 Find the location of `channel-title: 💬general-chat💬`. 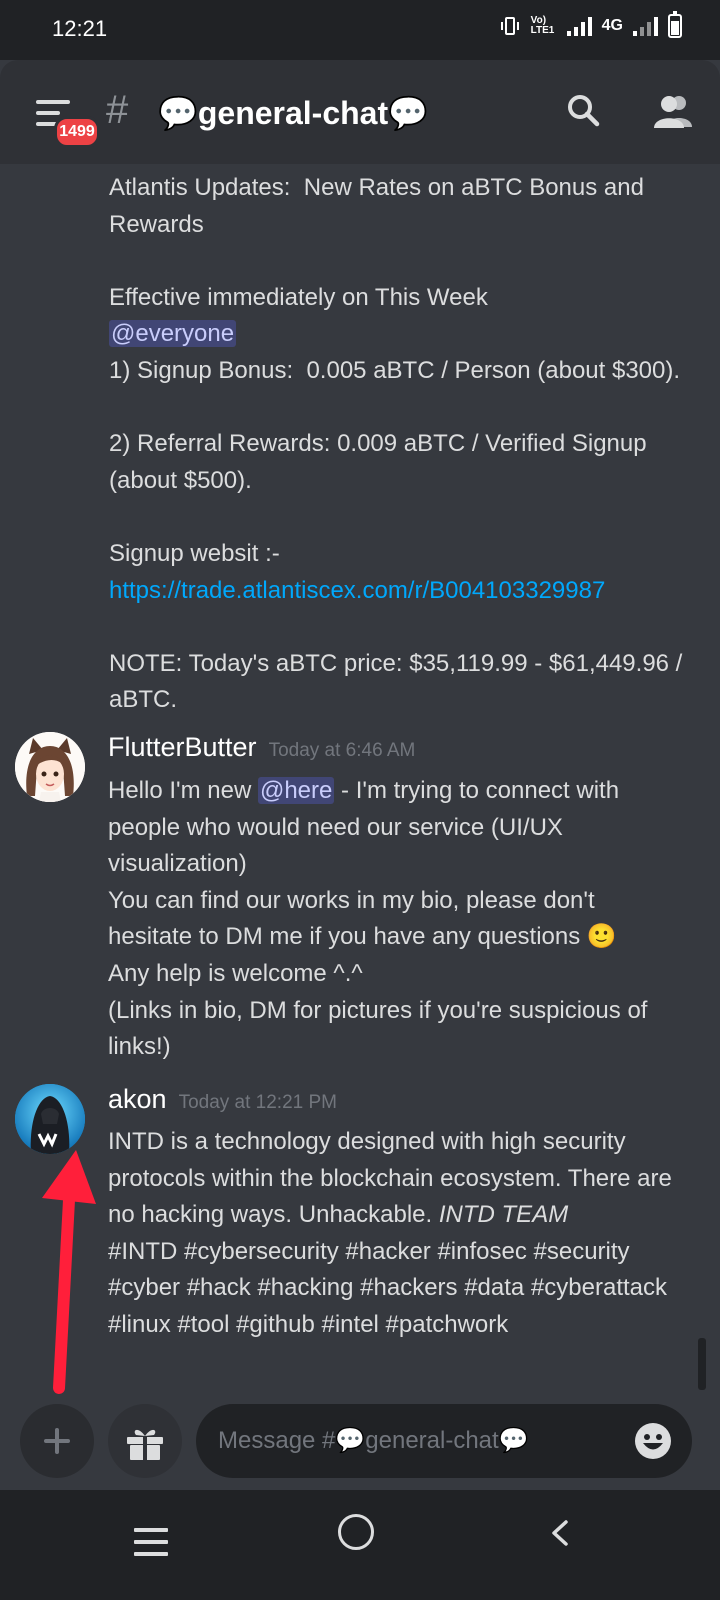

channel-title: 💬general-chat💬 is located at coordinates (293, 113).